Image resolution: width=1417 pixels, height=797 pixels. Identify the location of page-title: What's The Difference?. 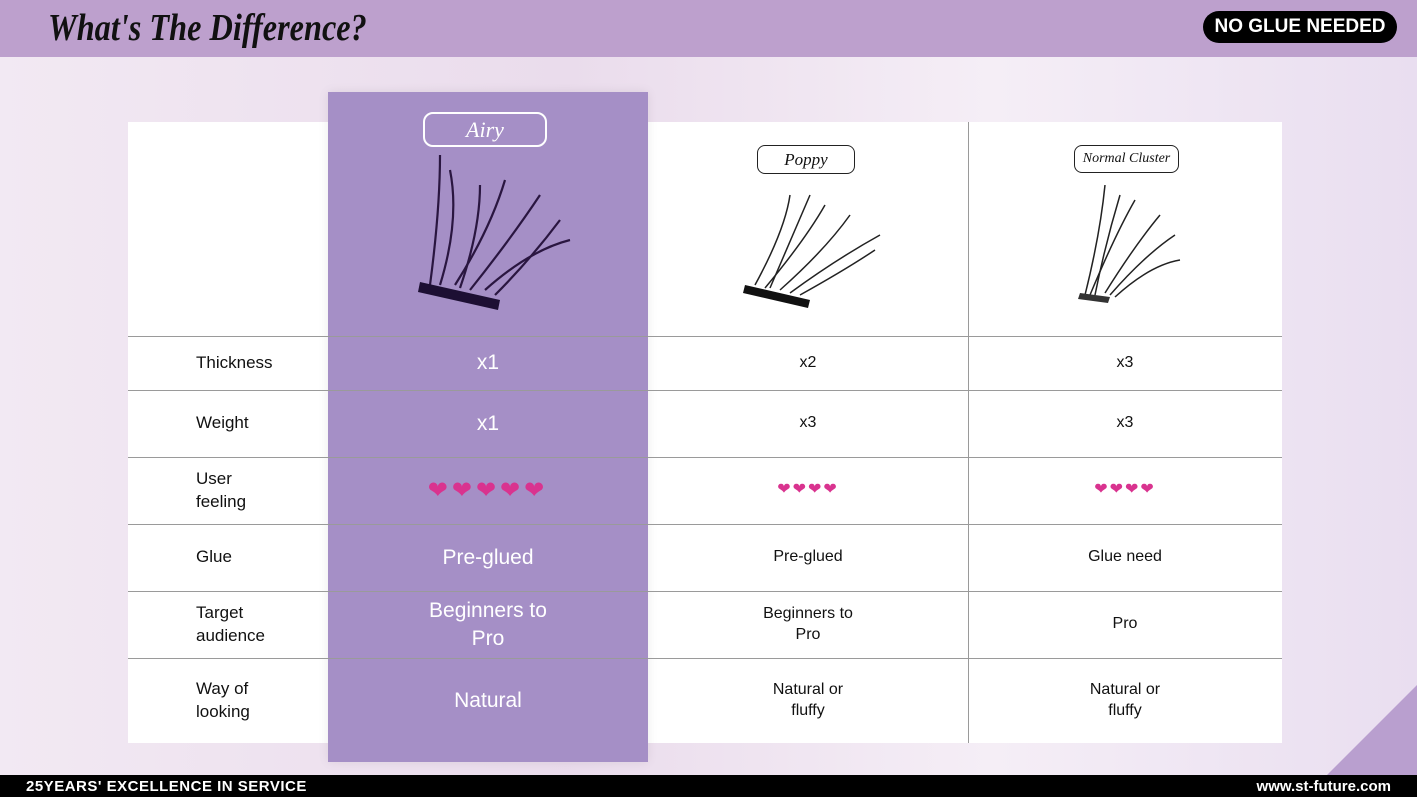
(207, 28).